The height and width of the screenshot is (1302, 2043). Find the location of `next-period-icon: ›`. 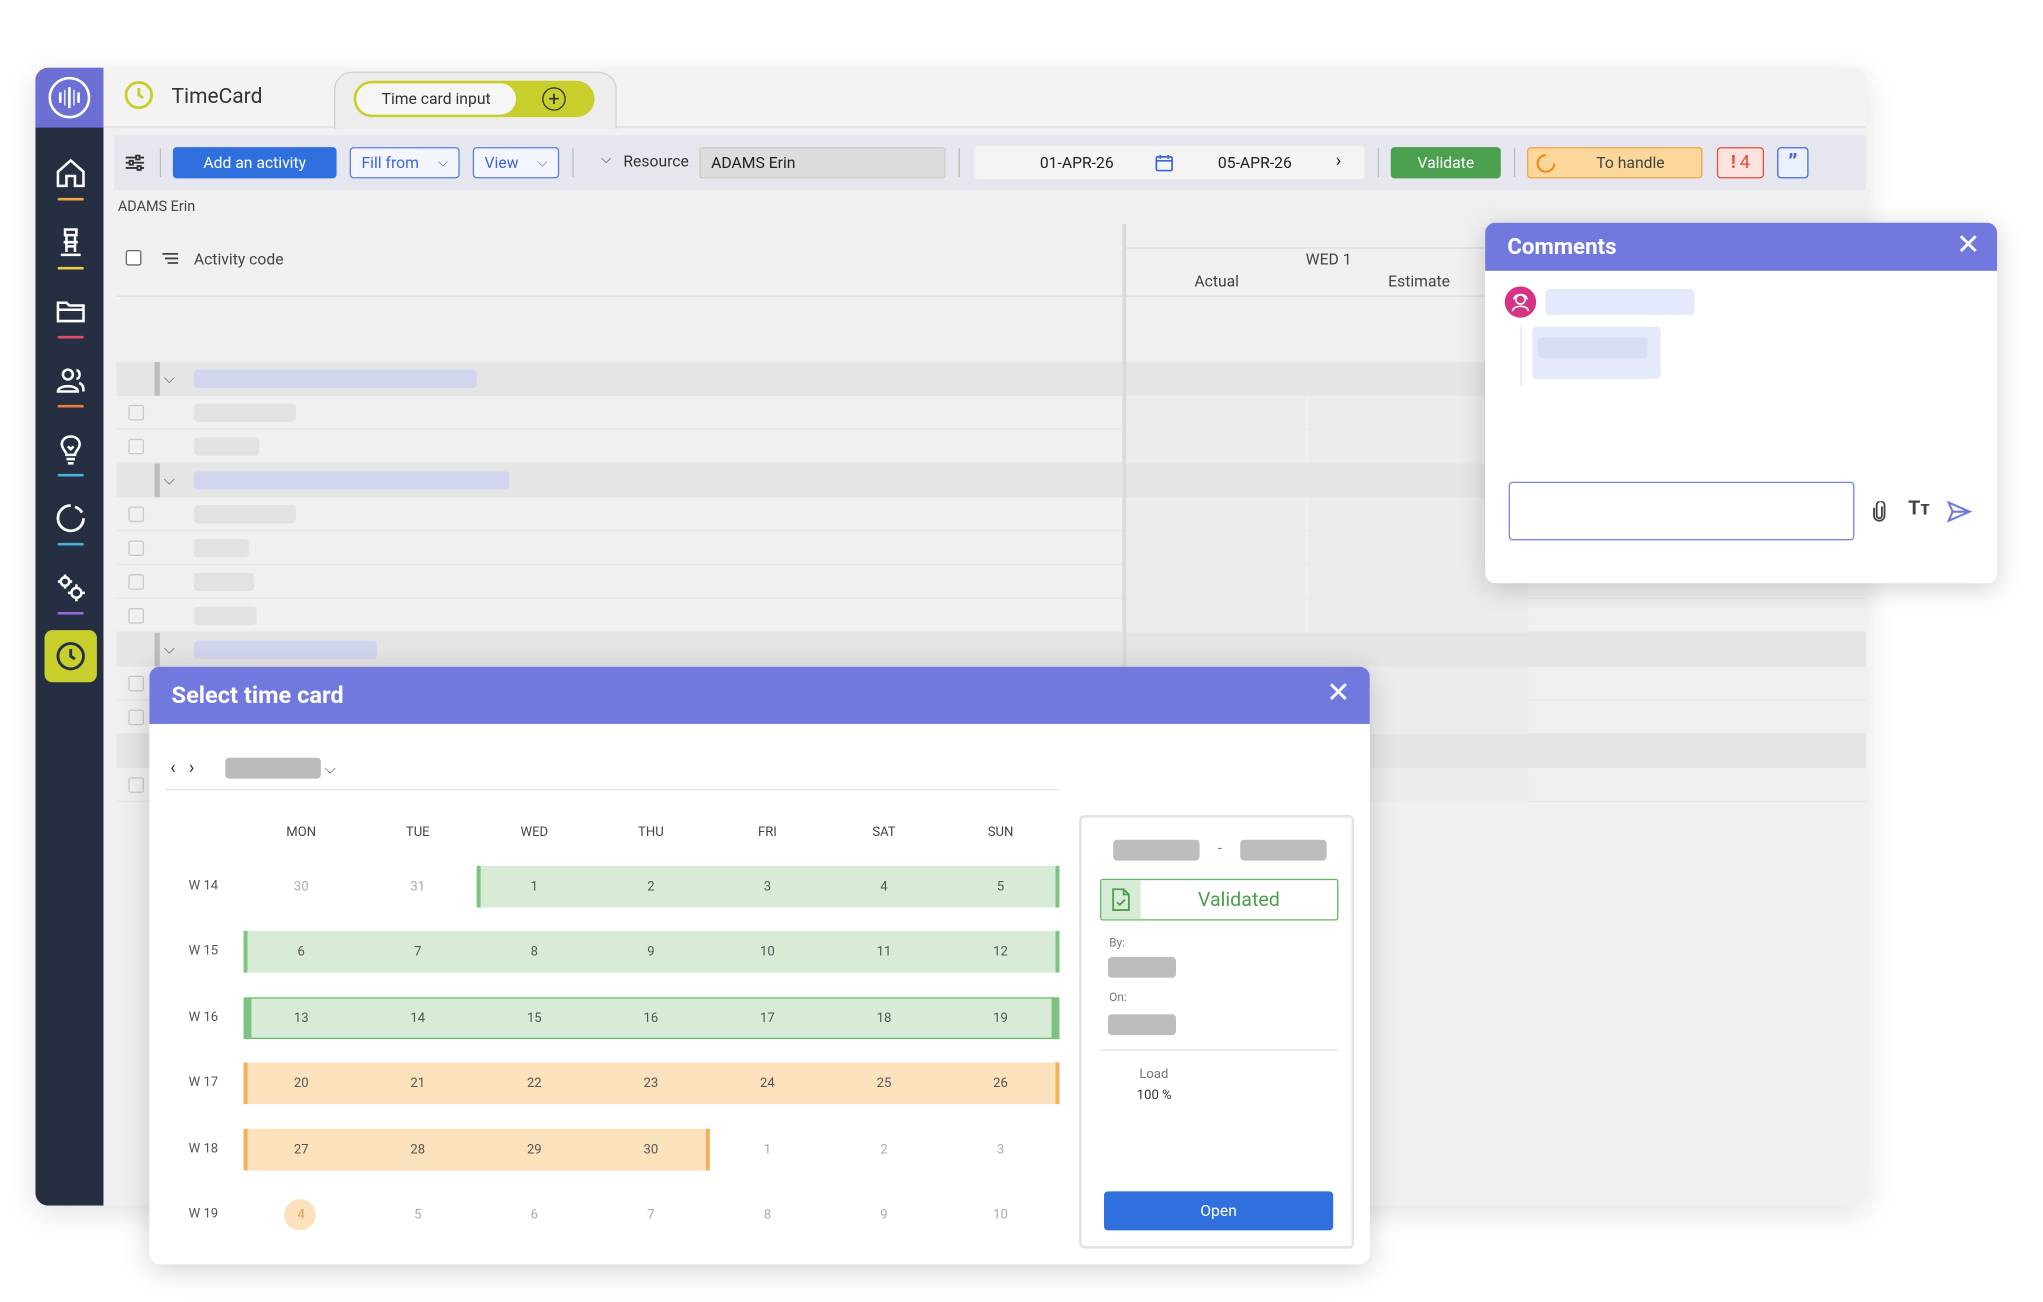

next-period-icon: › is located at coordinates (1339, 161).